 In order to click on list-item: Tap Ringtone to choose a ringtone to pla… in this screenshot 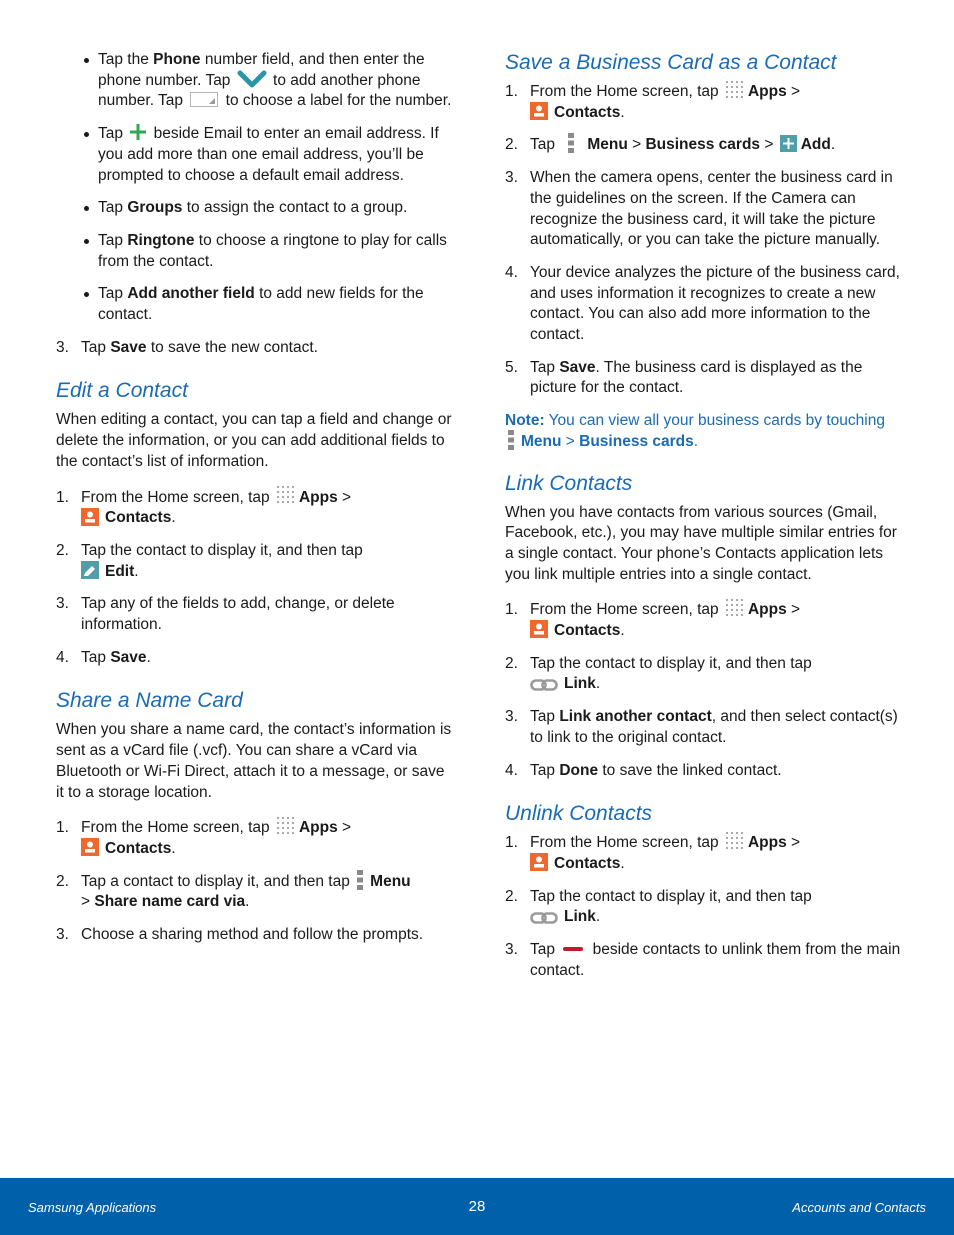, I will do `click(268, 251)`.